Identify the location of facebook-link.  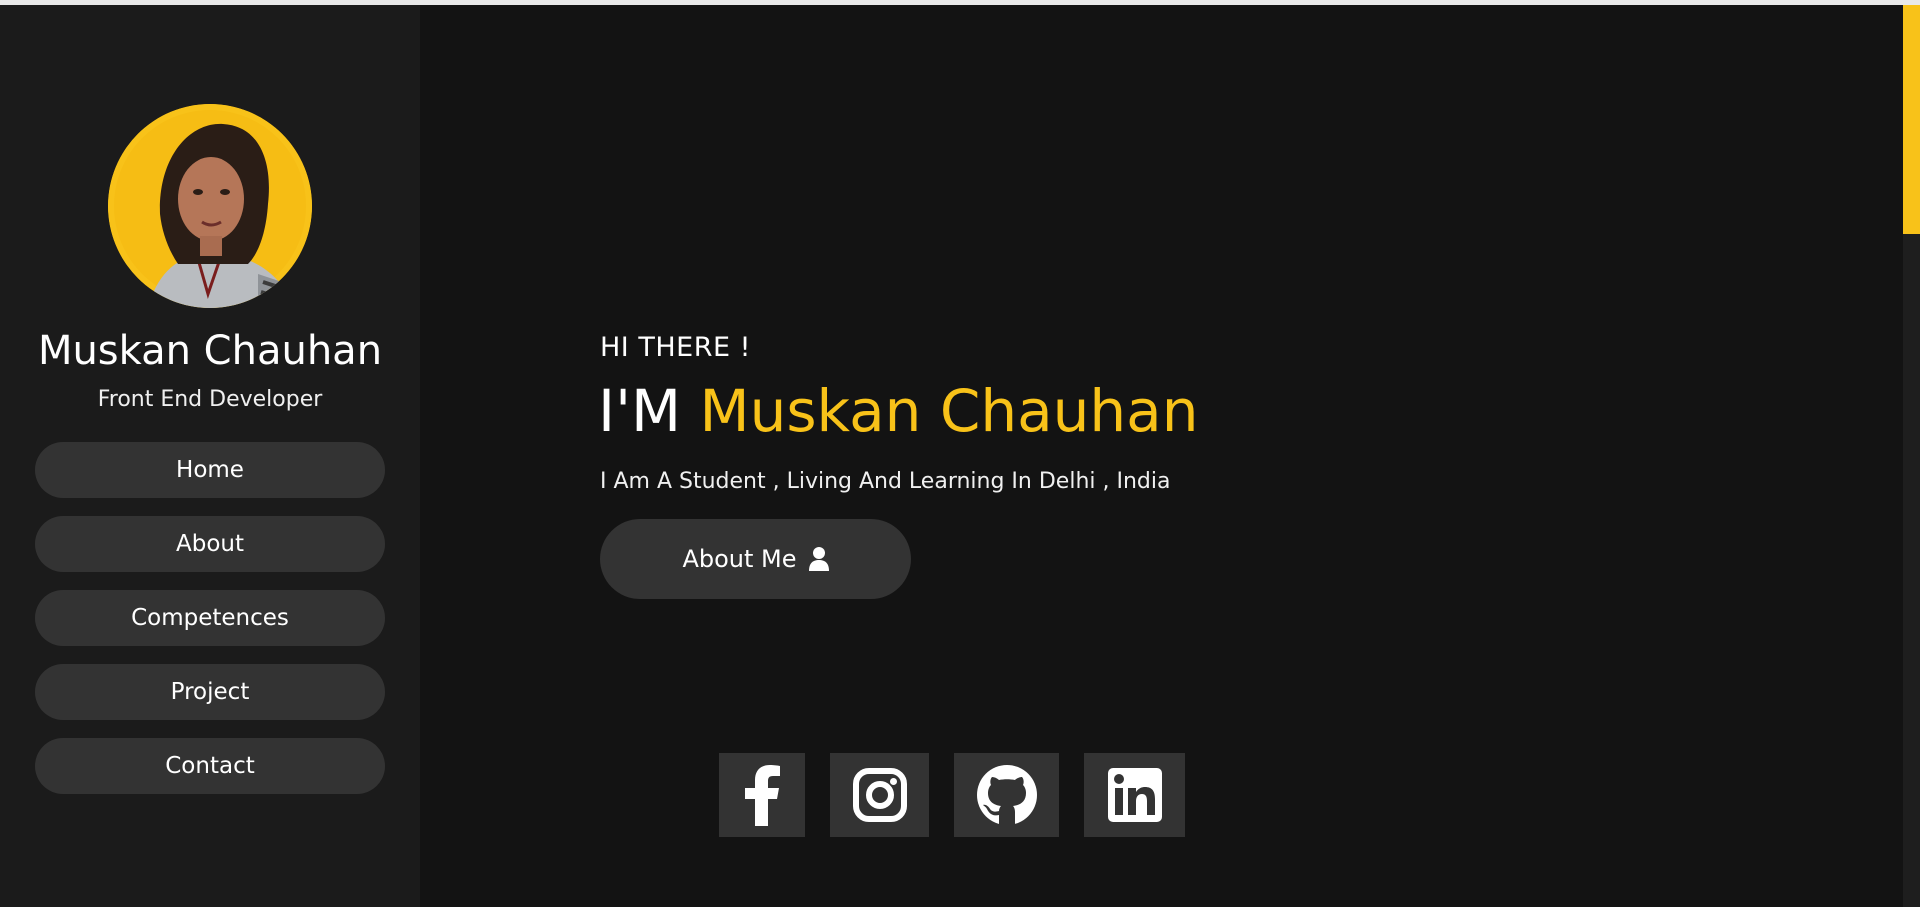
(762, 795).